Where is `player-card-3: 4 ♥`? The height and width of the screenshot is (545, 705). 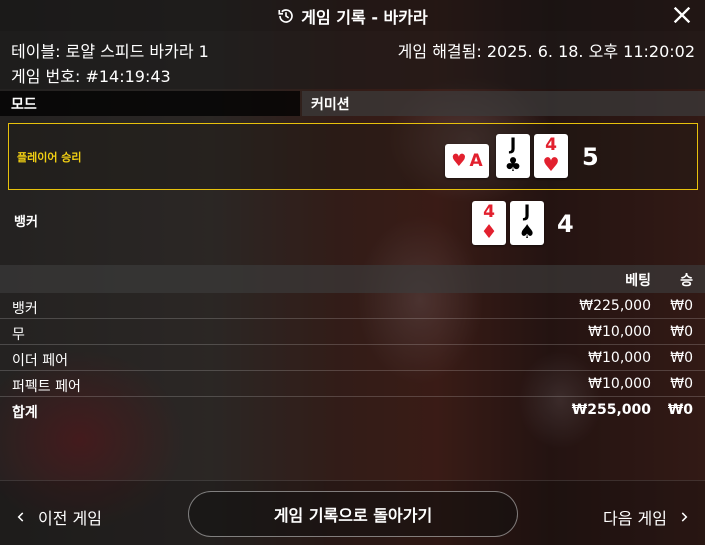
player-card-3: 4 ♥ is located at coordinates (551, 156).